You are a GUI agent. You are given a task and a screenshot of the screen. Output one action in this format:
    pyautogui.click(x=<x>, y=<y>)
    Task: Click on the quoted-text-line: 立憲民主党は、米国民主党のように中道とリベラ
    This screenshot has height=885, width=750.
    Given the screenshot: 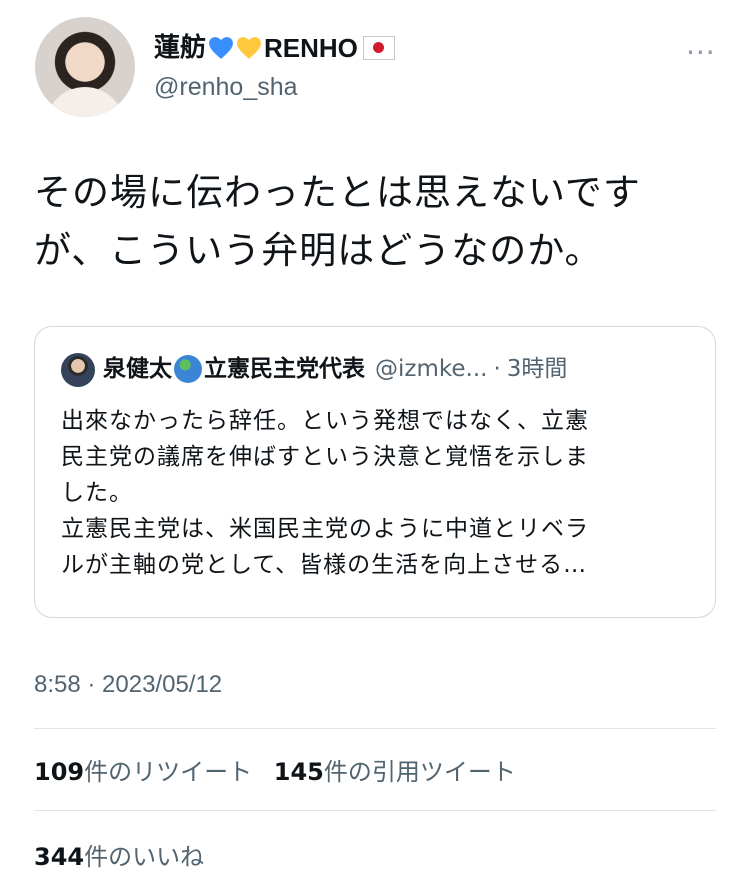 What is the action you would take?
    pyautogui.click(x=325, y=529)
    